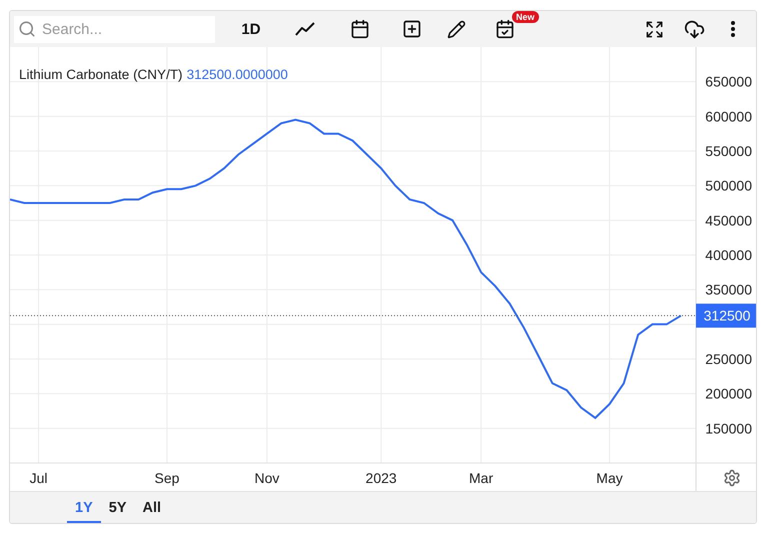 The width and height of the screenshot is (767, 537). Describe the element at coordinates (728, 220) in the screenshot. I see `y-axis-label: 450000` at that location.